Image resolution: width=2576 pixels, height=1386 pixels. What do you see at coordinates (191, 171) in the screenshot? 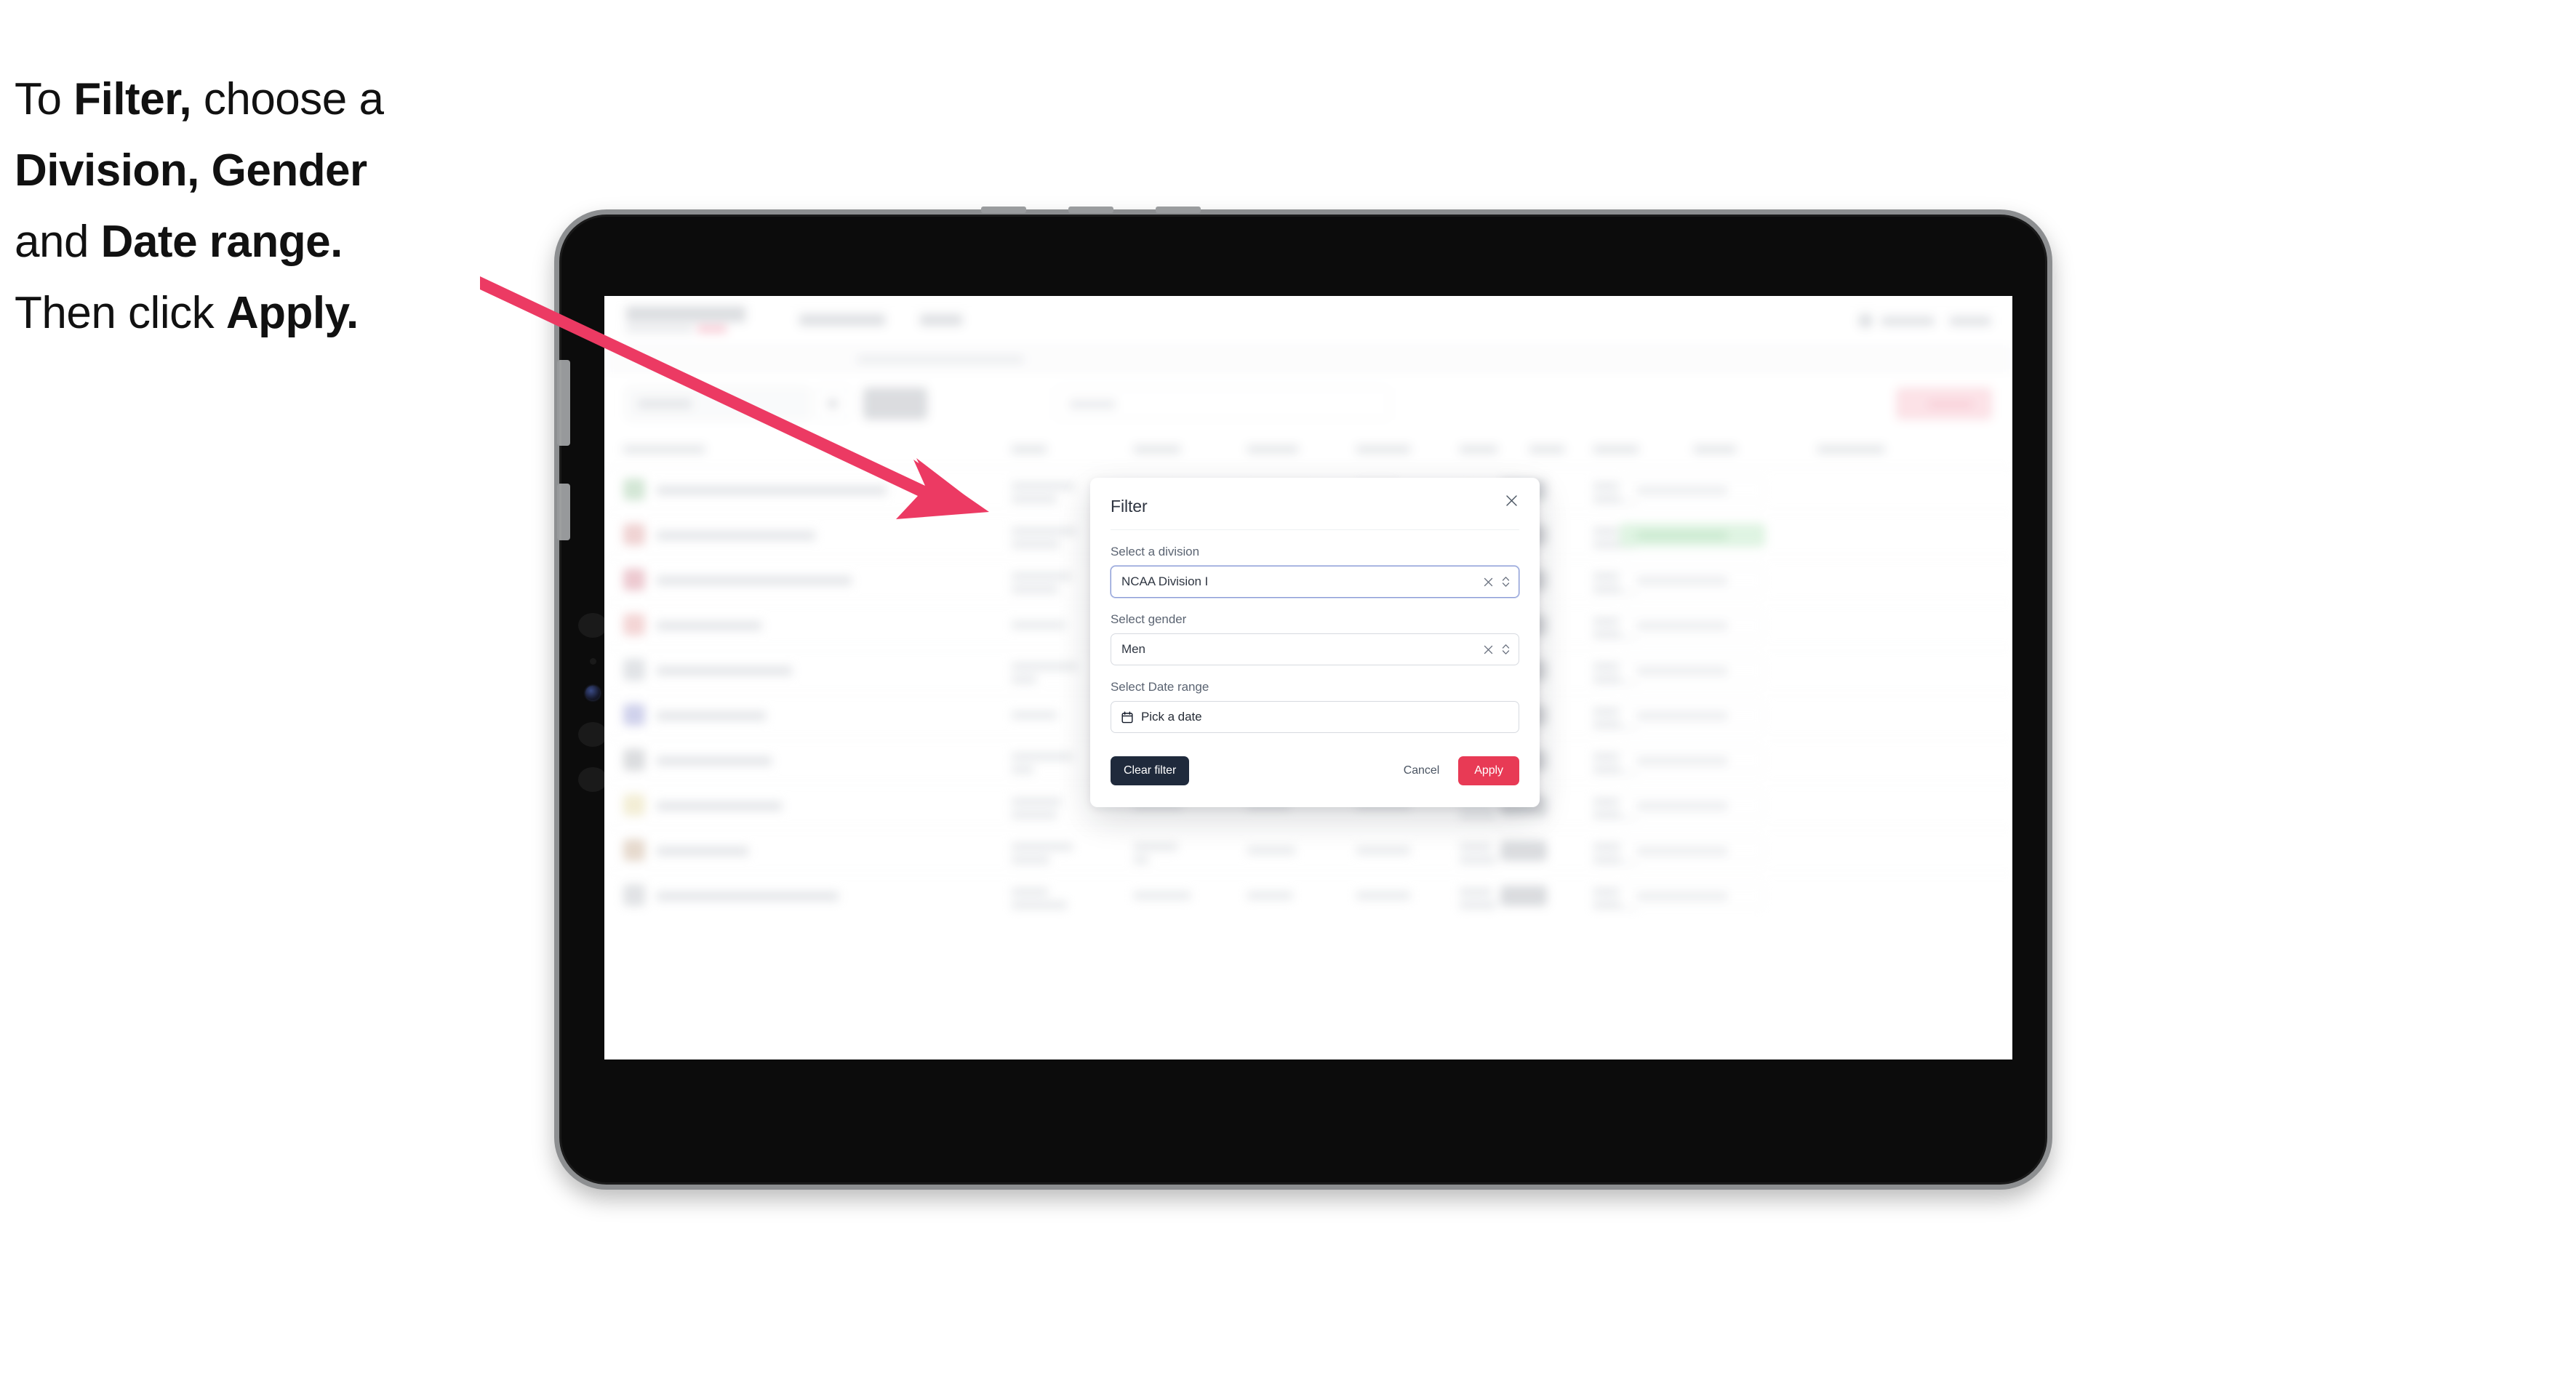
I see `caption-line-2-bold: Division, Gender` at bounding box center [191, 171].